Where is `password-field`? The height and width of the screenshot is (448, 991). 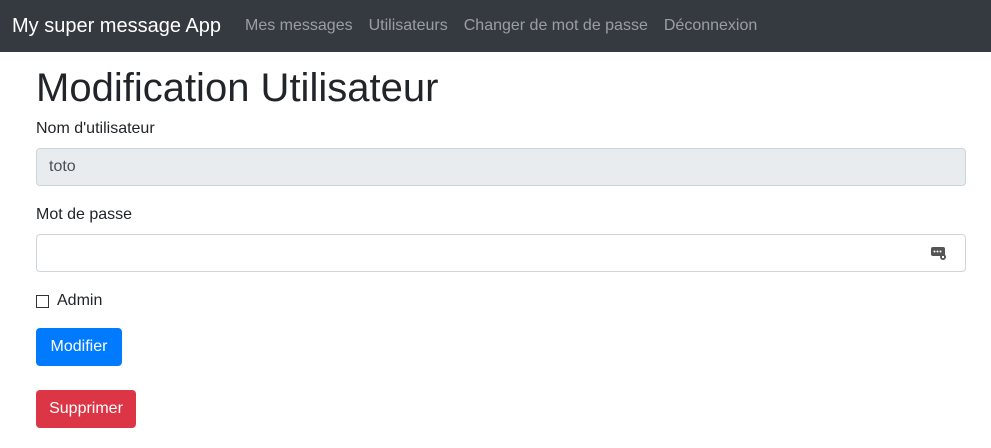 password-field is located at coordinates (501, 253).